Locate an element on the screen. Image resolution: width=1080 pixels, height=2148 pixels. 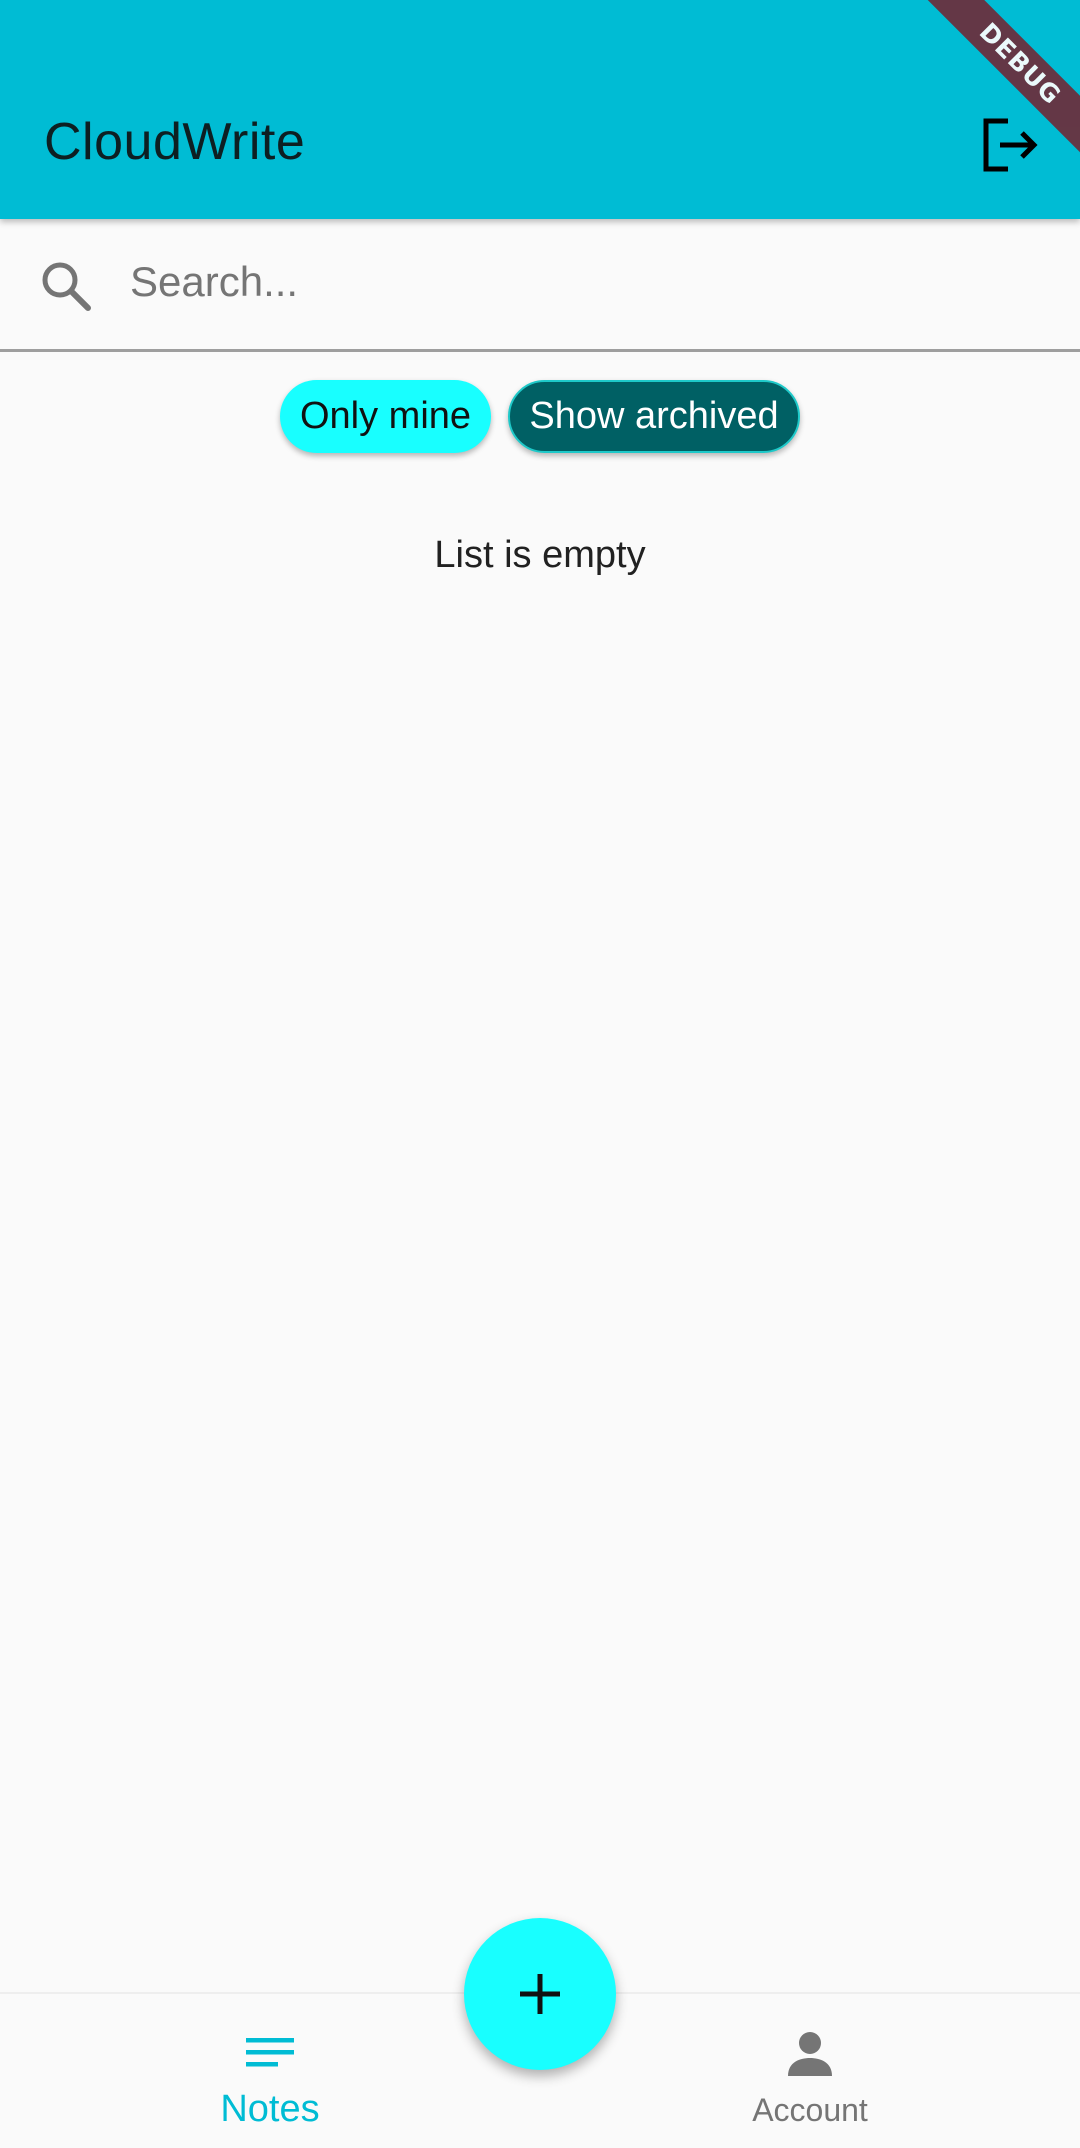
nav-item-notes: Notes is located at coordinates (270, 2071).